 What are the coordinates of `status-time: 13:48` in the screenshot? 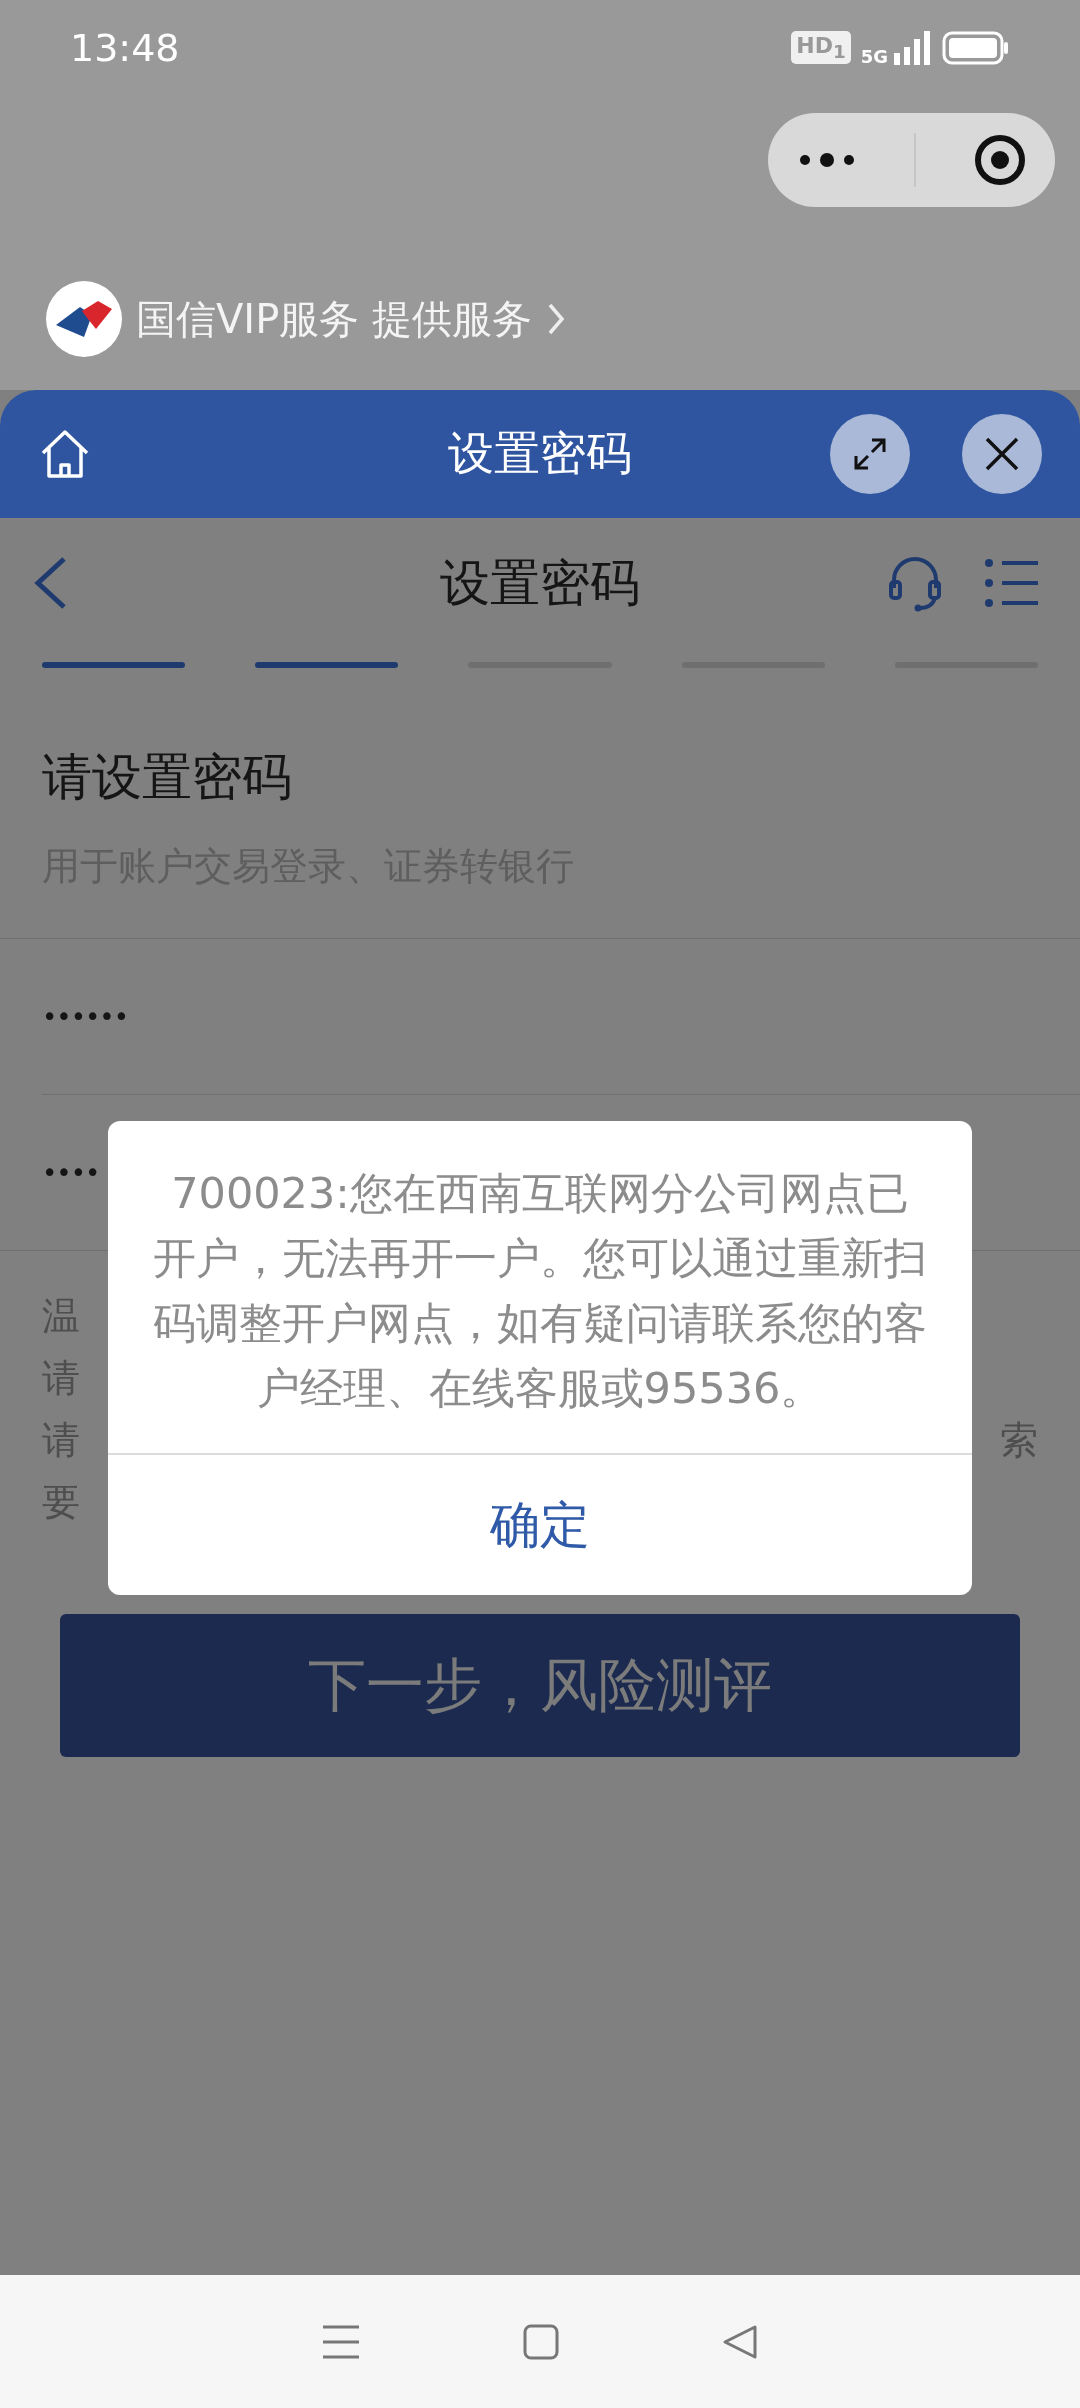 It's located at (125, 47).